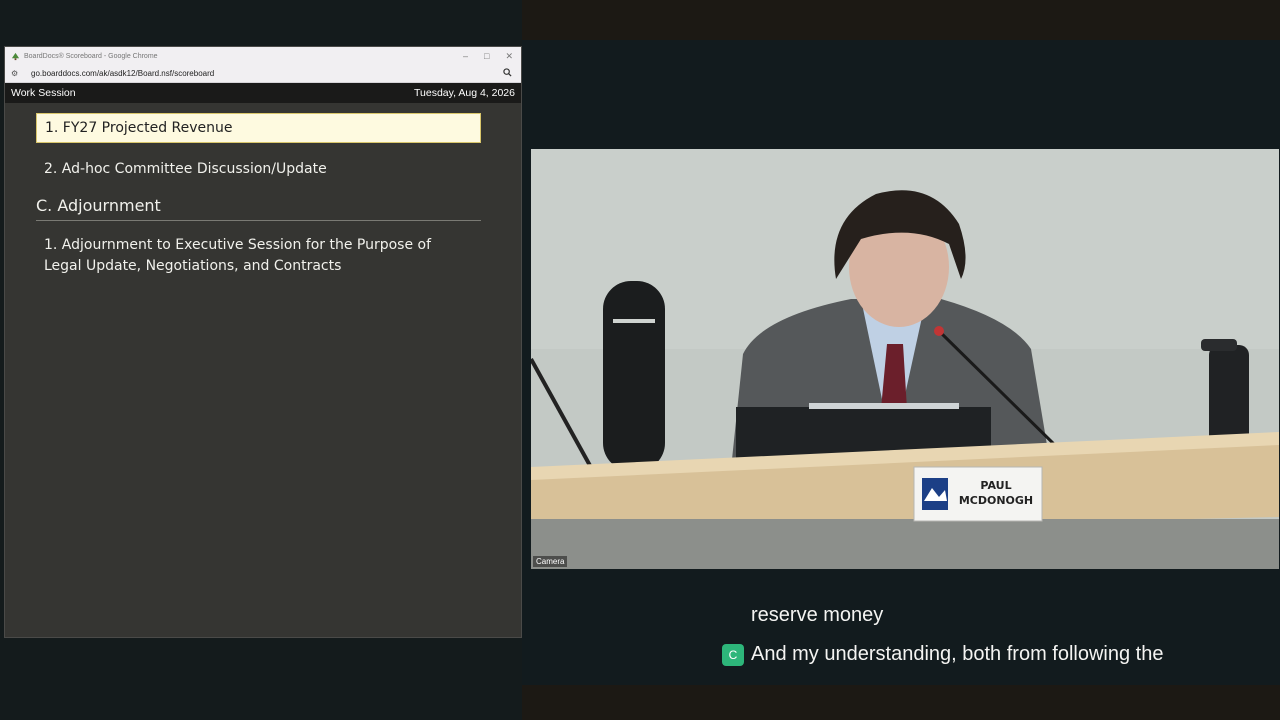  Describe the element at coordinates (995, 485) in the screenshot. I see `nameplate-first-name: PAUL` at that location.